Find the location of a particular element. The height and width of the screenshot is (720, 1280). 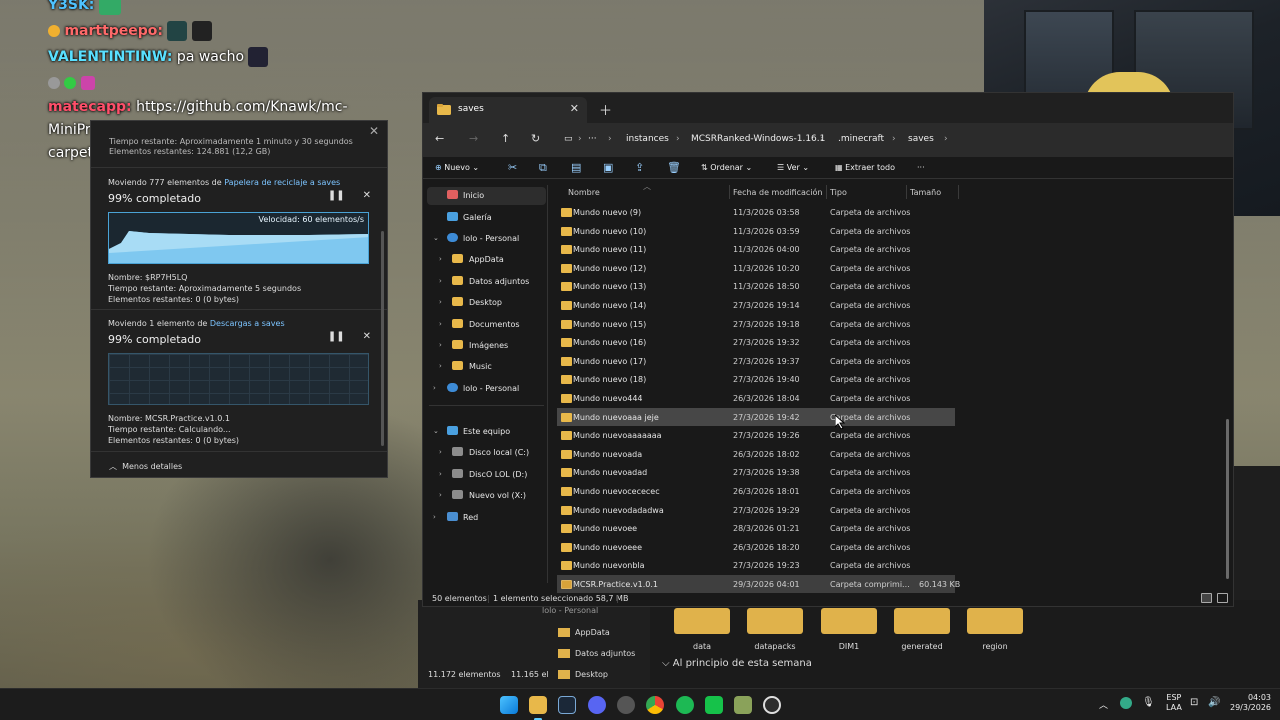

new-tab-icon: ＋ is located at coordinates (605, 109).